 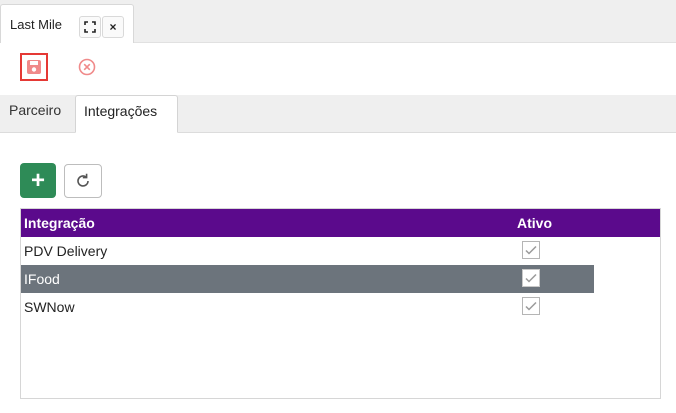 I want to click on row-name: PDV Delivery, so click(x=66, y=251).